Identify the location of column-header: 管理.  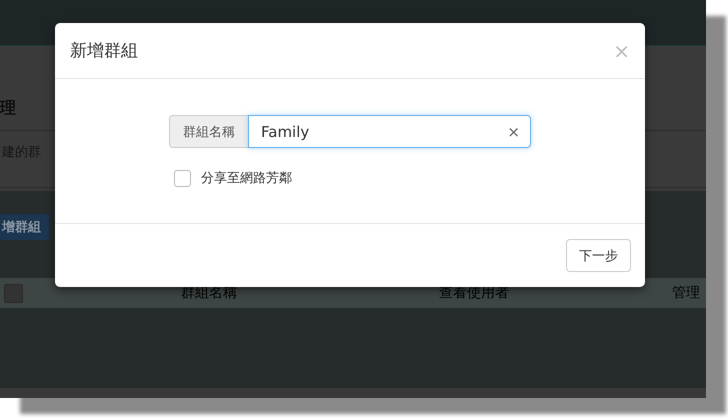
(686, 293).